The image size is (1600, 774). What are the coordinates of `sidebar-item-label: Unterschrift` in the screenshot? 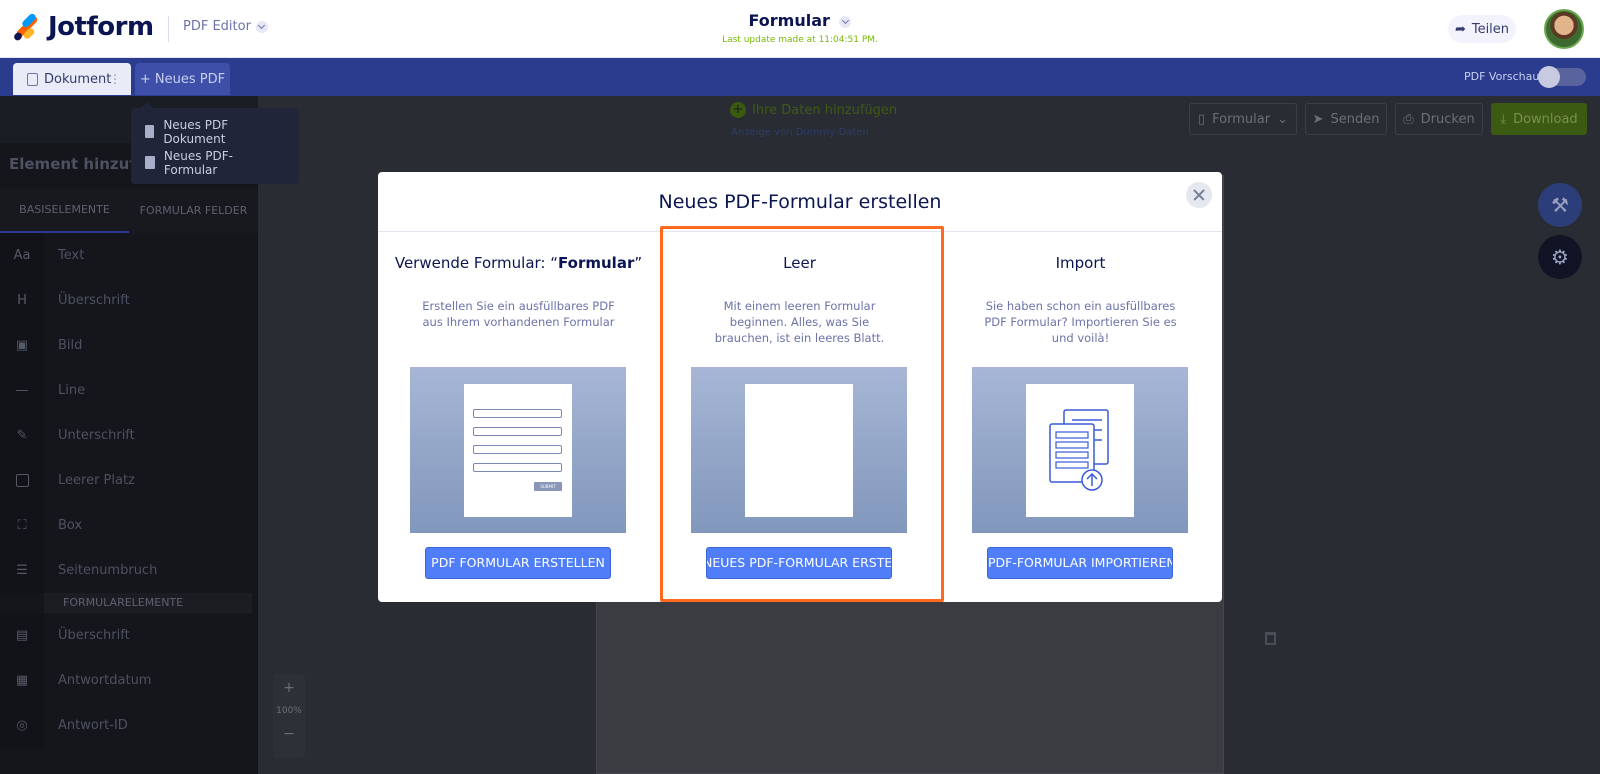 It's located at (96, 435).